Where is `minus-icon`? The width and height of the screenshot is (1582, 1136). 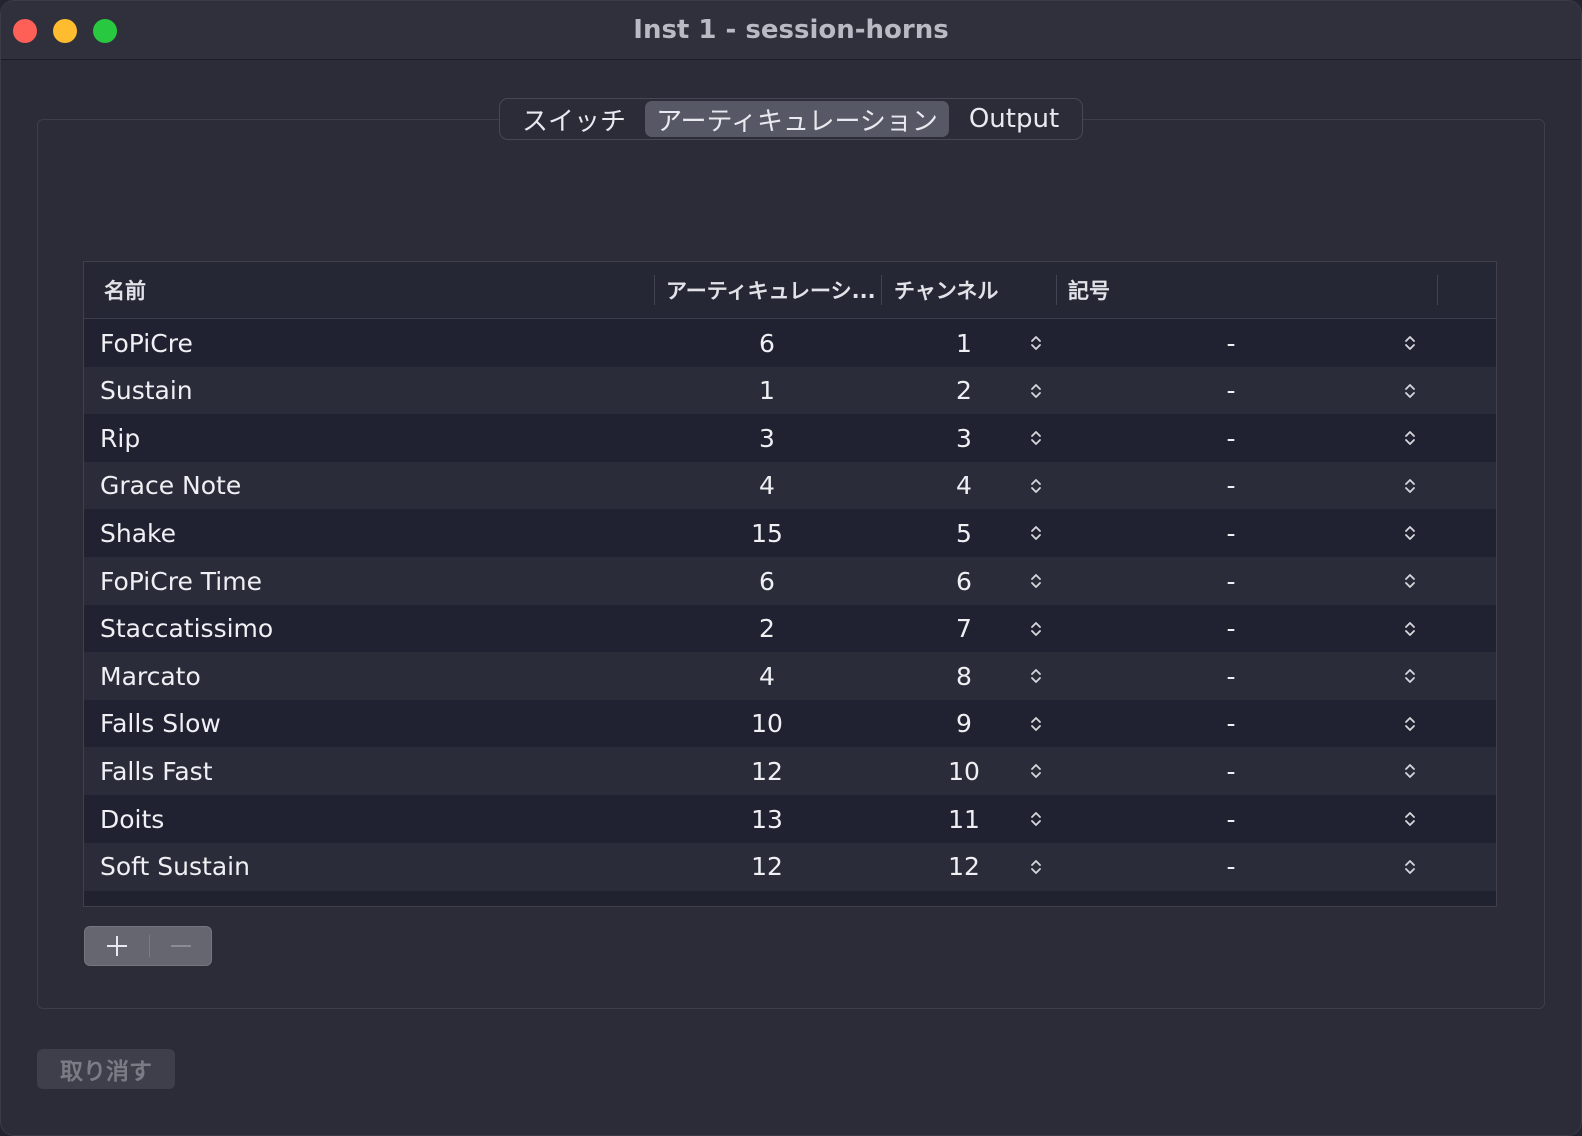
minus-icon is located at coordinates (180, 946).